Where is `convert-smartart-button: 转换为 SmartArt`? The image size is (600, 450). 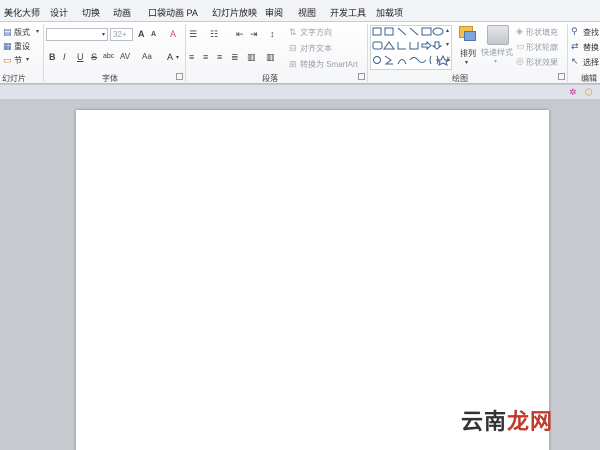 convert-smartart-button: 转换为 SmartArt is located at coordinates (329, 64).